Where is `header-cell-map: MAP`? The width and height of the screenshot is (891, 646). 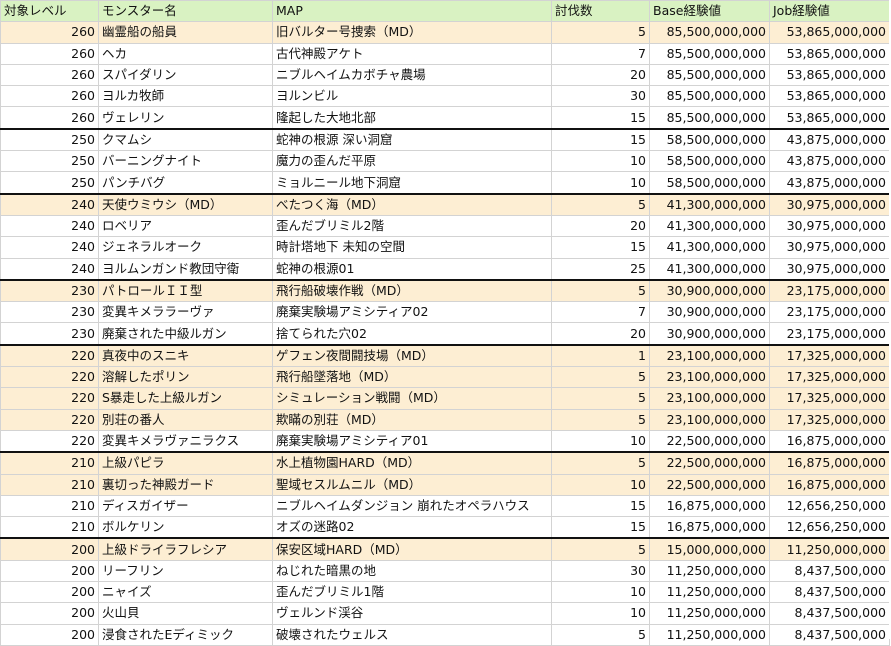 header-cell-map: MAP is located at coordinates (412, 11).